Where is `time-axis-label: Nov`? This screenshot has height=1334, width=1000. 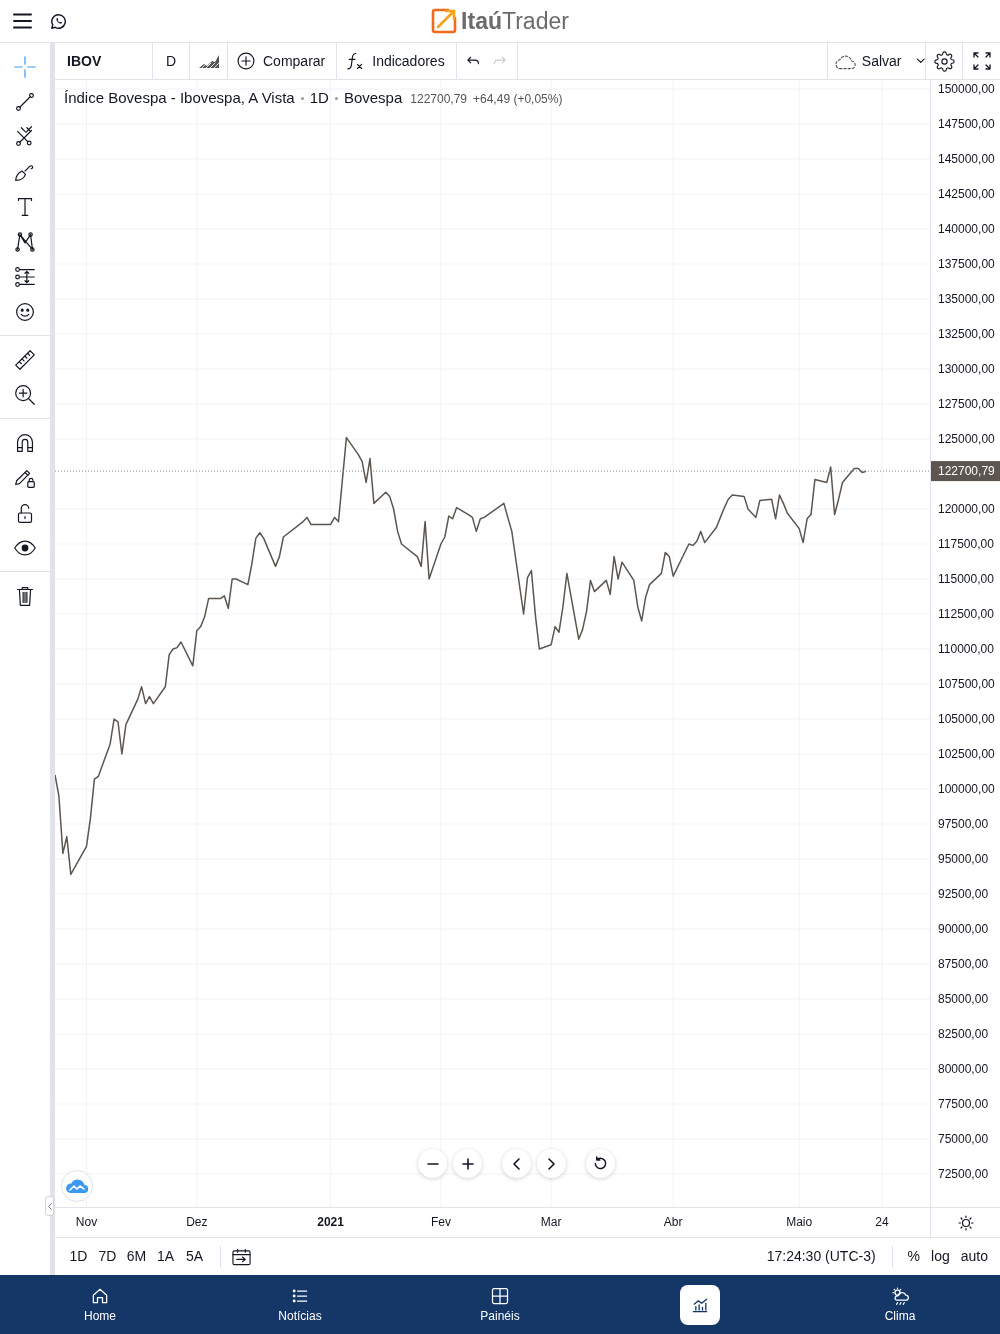
time-axis-label: Nov is located at coordinates (86, 1222).